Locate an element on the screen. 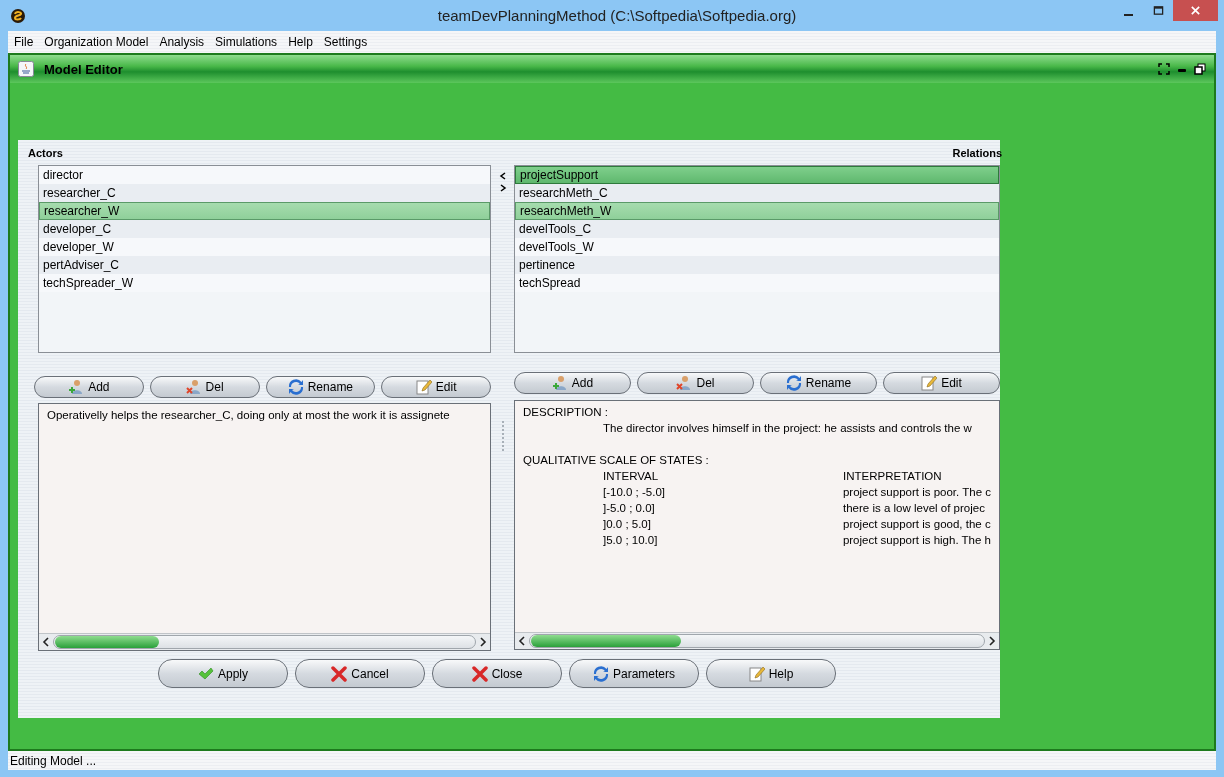 This screenshot has width=1224, height=777. description-area: Operativelly helps the researcher_C, doing only at most the work it is assignete is located at coordinates (264, 527).